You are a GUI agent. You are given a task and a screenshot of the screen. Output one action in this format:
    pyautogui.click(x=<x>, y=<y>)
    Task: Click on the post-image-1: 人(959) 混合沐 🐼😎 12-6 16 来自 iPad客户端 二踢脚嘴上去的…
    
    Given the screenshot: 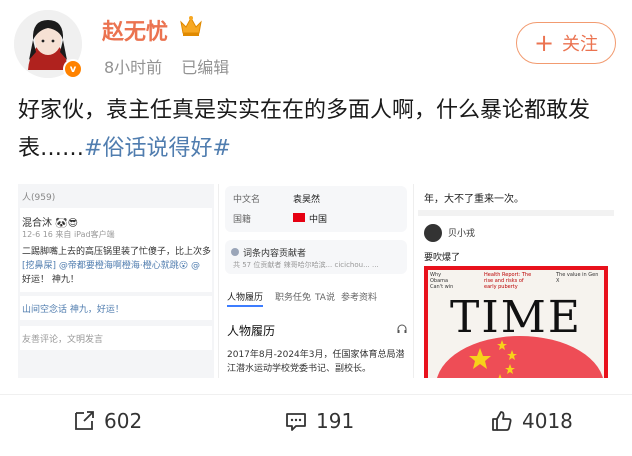 What is the action you would take?
    pyautogui.click(x=116, y=281)
    